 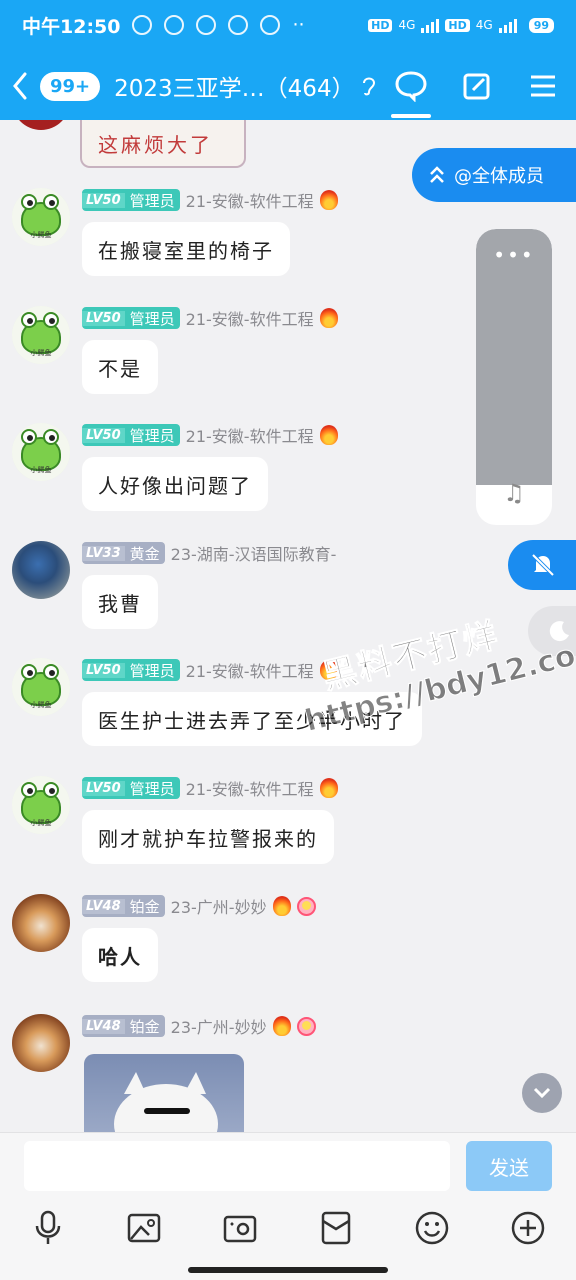 I want to click on more-button, so click(x=528, y=1228).